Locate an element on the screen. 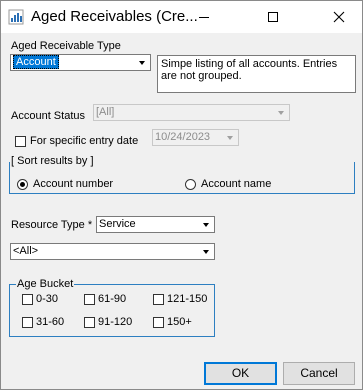  age-bucket-label: 121-150 is located at coordinates (187, 299).